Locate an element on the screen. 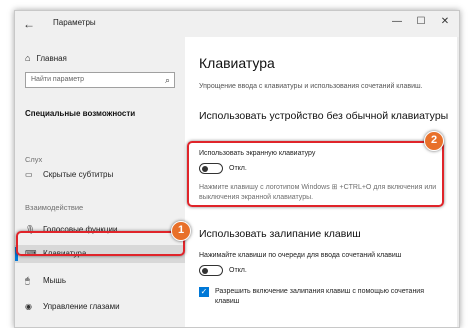 The width and height of the screenshot is (474, 328). eye-icon: ◉ is located at coordinates (28, 306).